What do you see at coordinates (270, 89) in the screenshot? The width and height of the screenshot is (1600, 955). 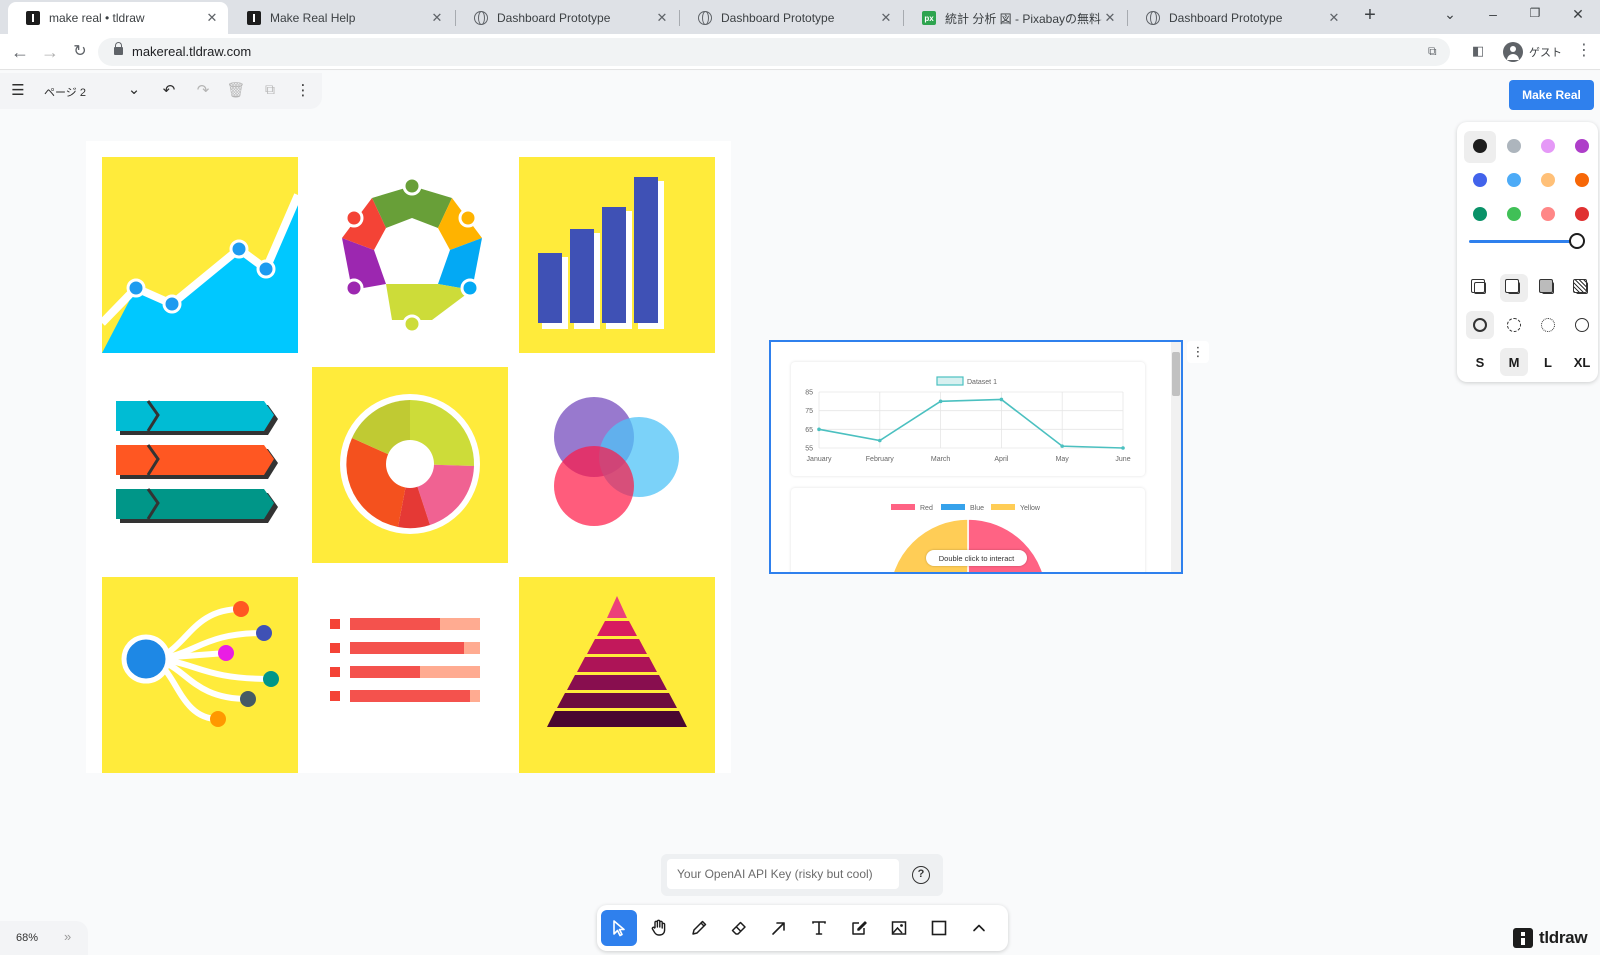 I see `duplicate-icon: ⧉` at bounding box center [270, 89].